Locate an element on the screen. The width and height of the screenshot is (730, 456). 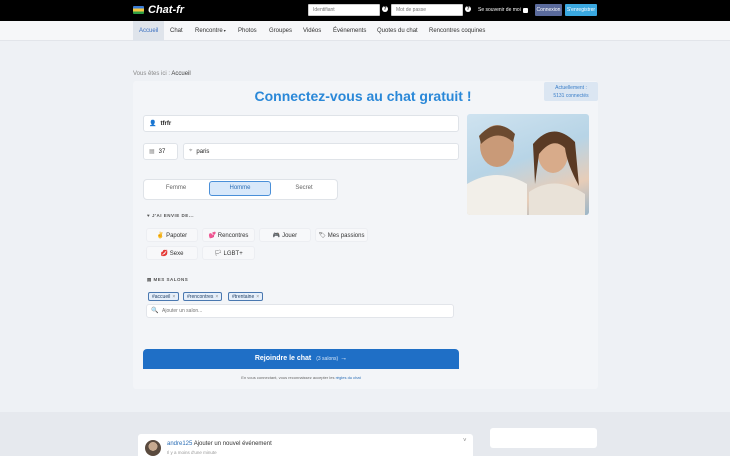
pseudo-value: tfrfr is located at coordinates (166, 123).